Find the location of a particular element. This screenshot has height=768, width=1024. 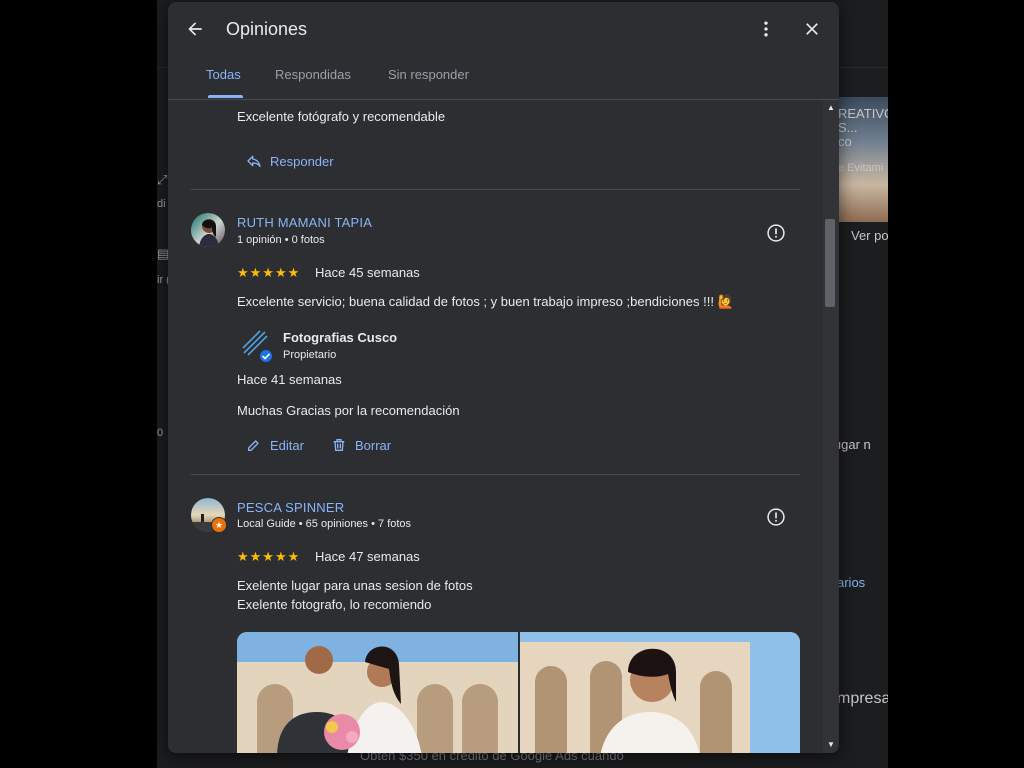

owner-reply-time: Hace 41 semanas is located at coordinates (289, 379).